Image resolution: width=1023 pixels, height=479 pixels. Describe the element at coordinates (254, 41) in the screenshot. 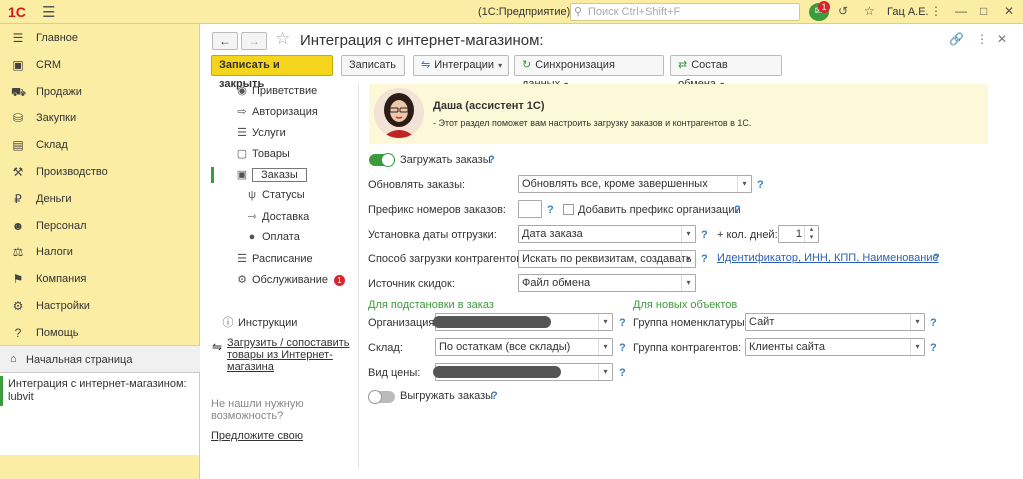

I see `forward-button: →` at that location.